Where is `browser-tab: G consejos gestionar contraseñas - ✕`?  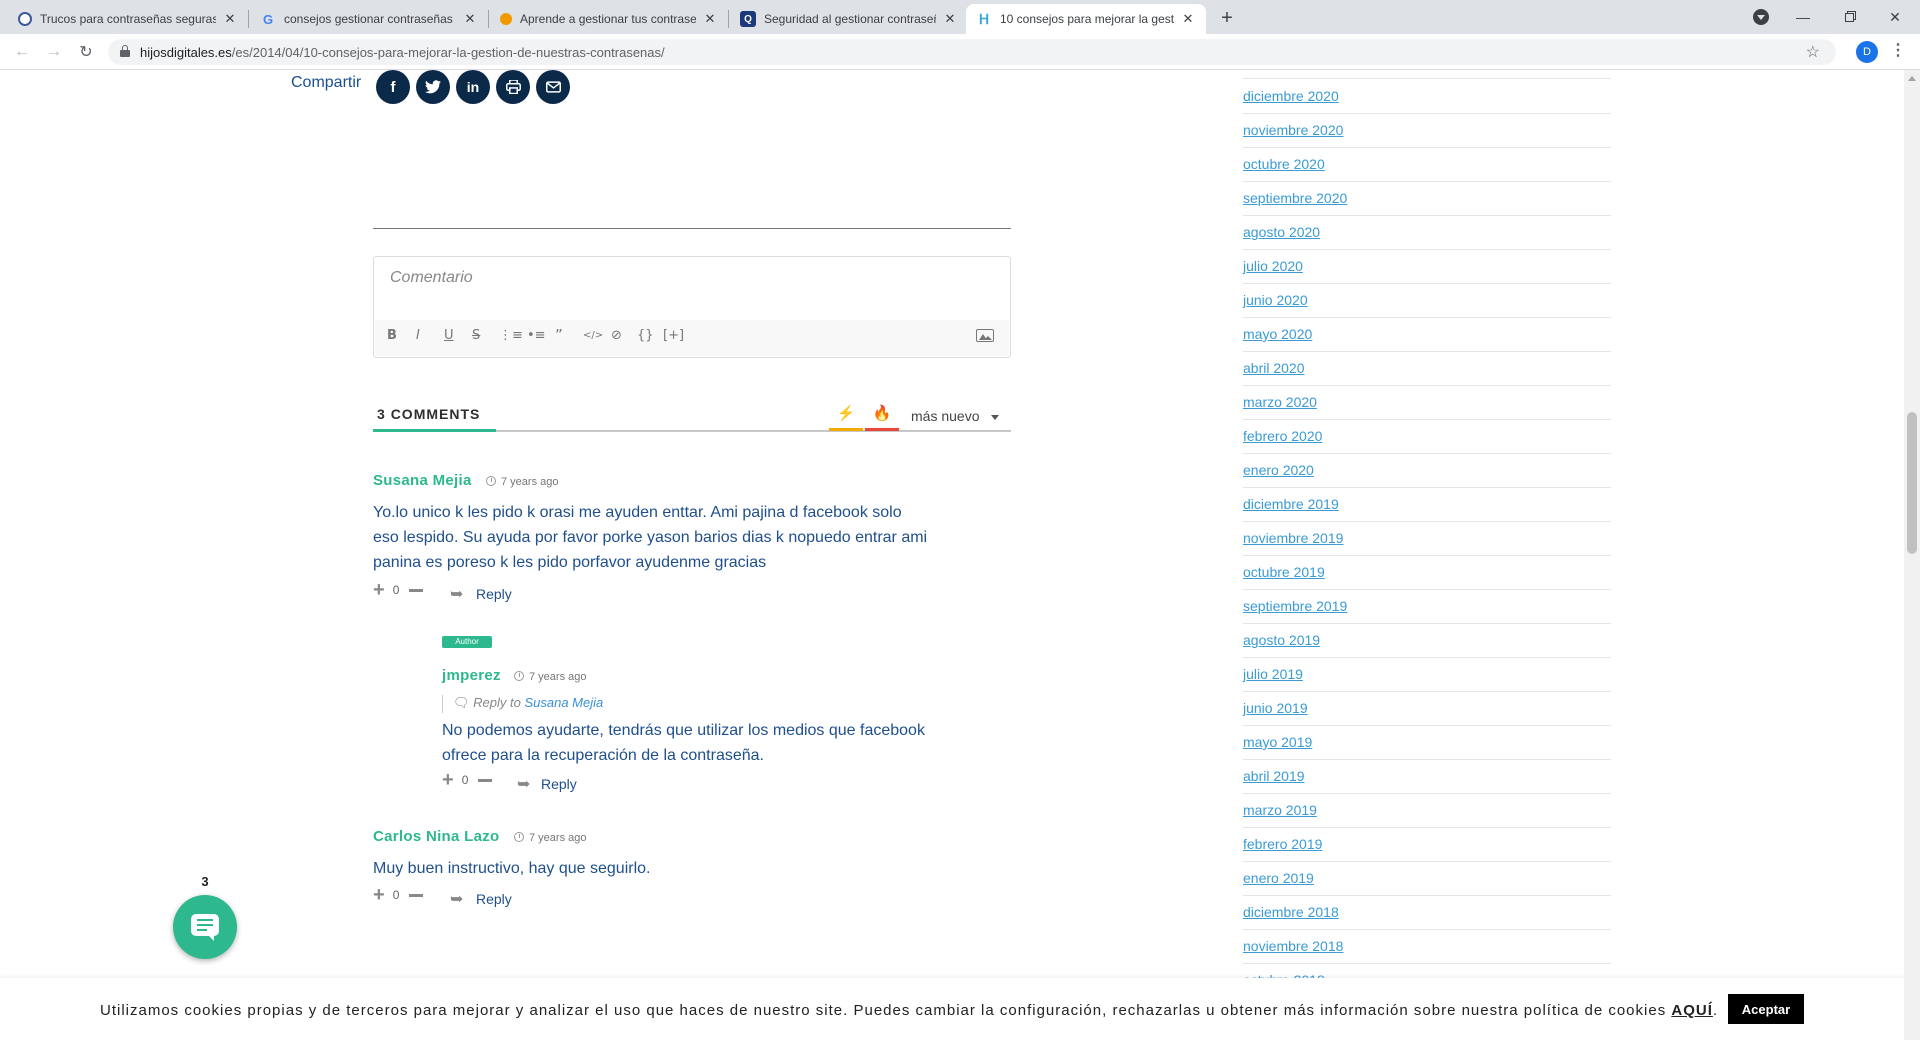
browser-tab: G consejos gestionar contraseñas - ✕ is located at coordinates (369, 19).